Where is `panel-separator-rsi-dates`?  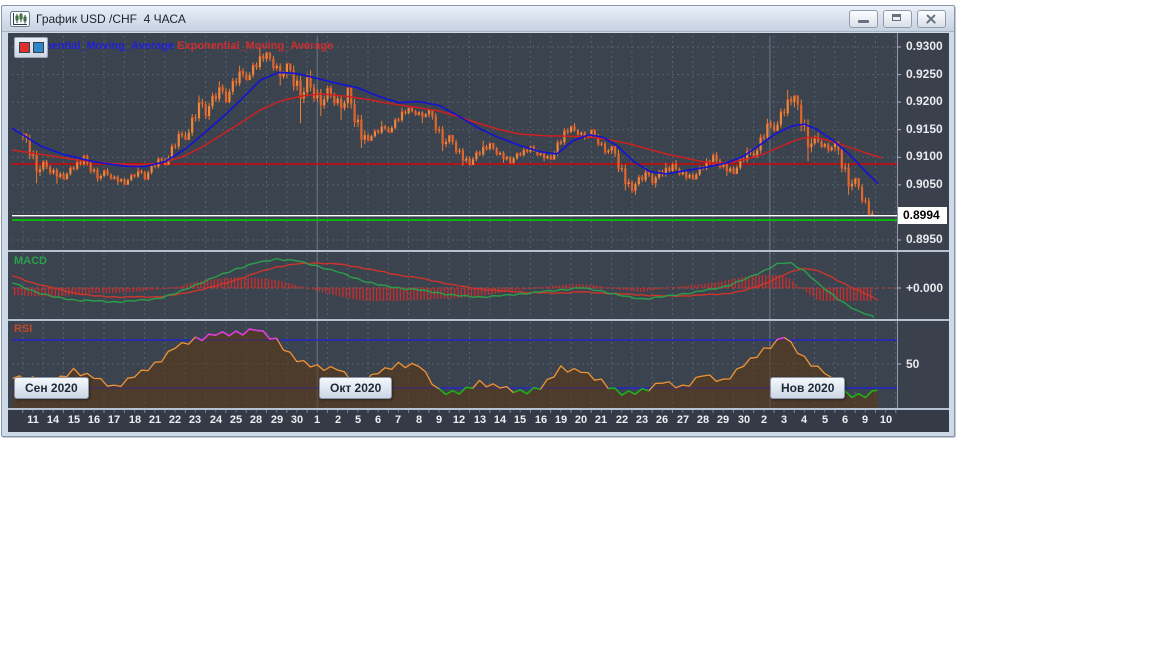 panel-separator-rsi-dates is located at coordinates (478, 409).